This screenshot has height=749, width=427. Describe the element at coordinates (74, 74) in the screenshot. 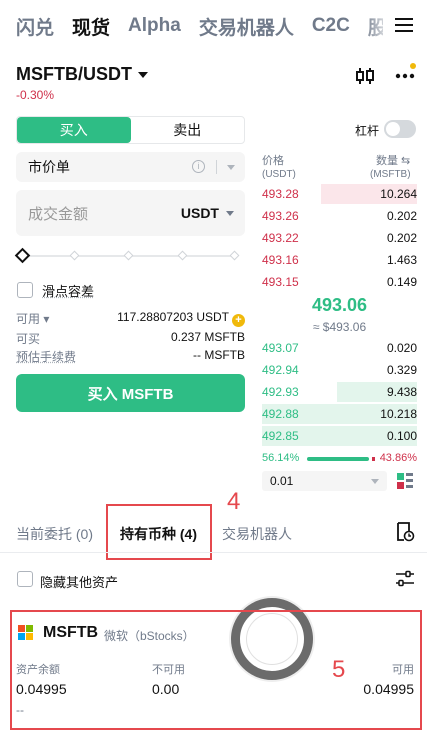

I see `pair-symbol: MSFTB/USDT` at that location.